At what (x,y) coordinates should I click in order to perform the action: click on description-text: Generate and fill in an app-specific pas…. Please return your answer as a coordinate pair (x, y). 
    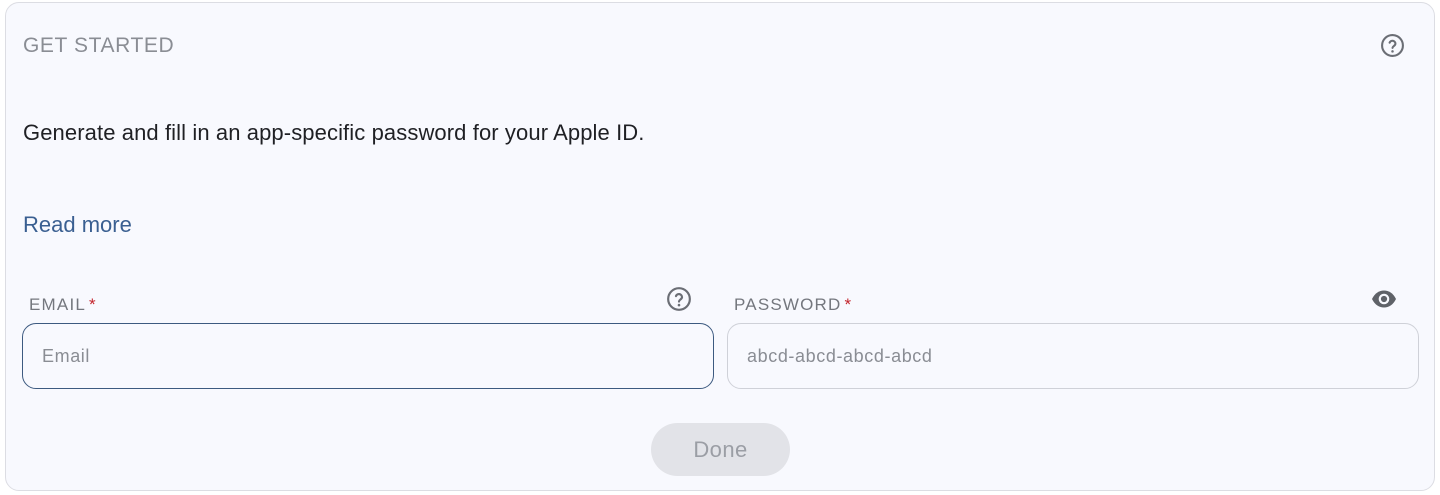
    Looking at the image, I should click on (334, 132).